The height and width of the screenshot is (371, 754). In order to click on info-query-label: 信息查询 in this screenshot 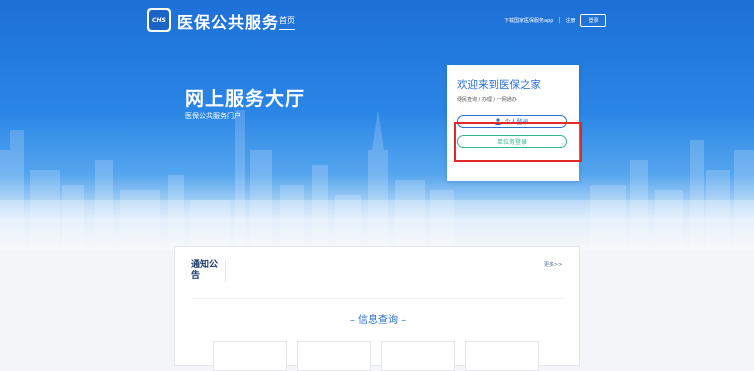, I will do `click(378, 320)`.